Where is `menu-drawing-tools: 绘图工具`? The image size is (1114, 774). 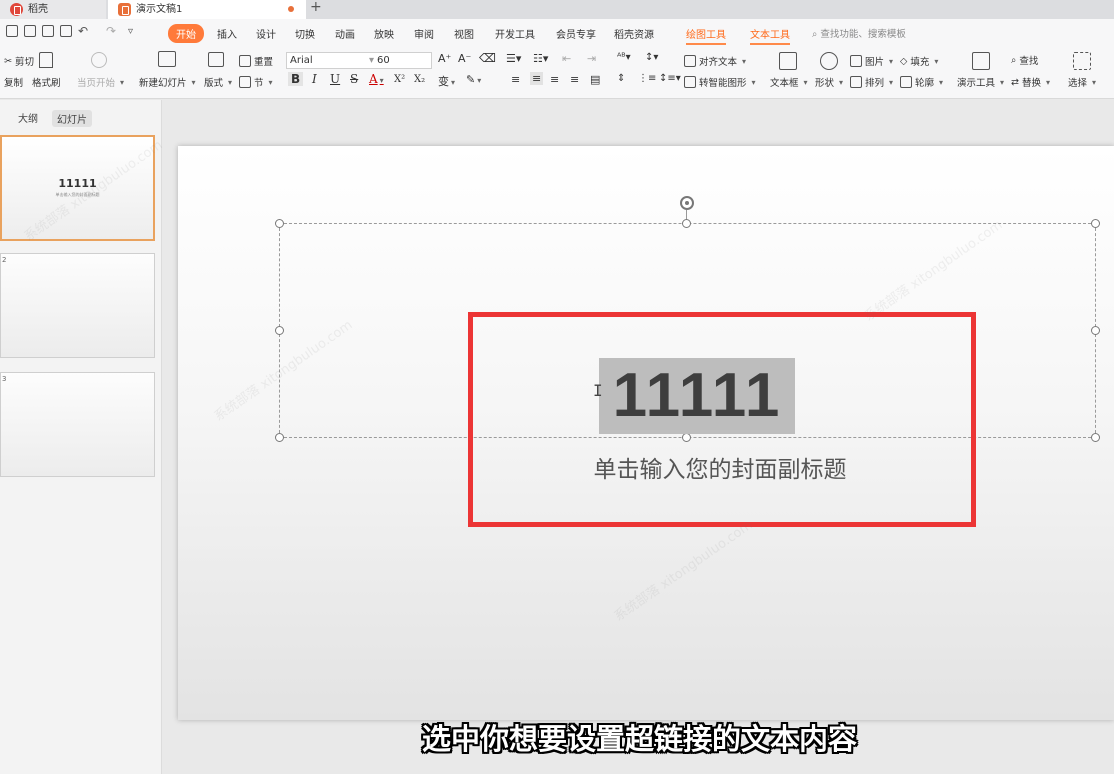 menu-drawing-tools: 绘图工具 is located at coordinates (706, 35).